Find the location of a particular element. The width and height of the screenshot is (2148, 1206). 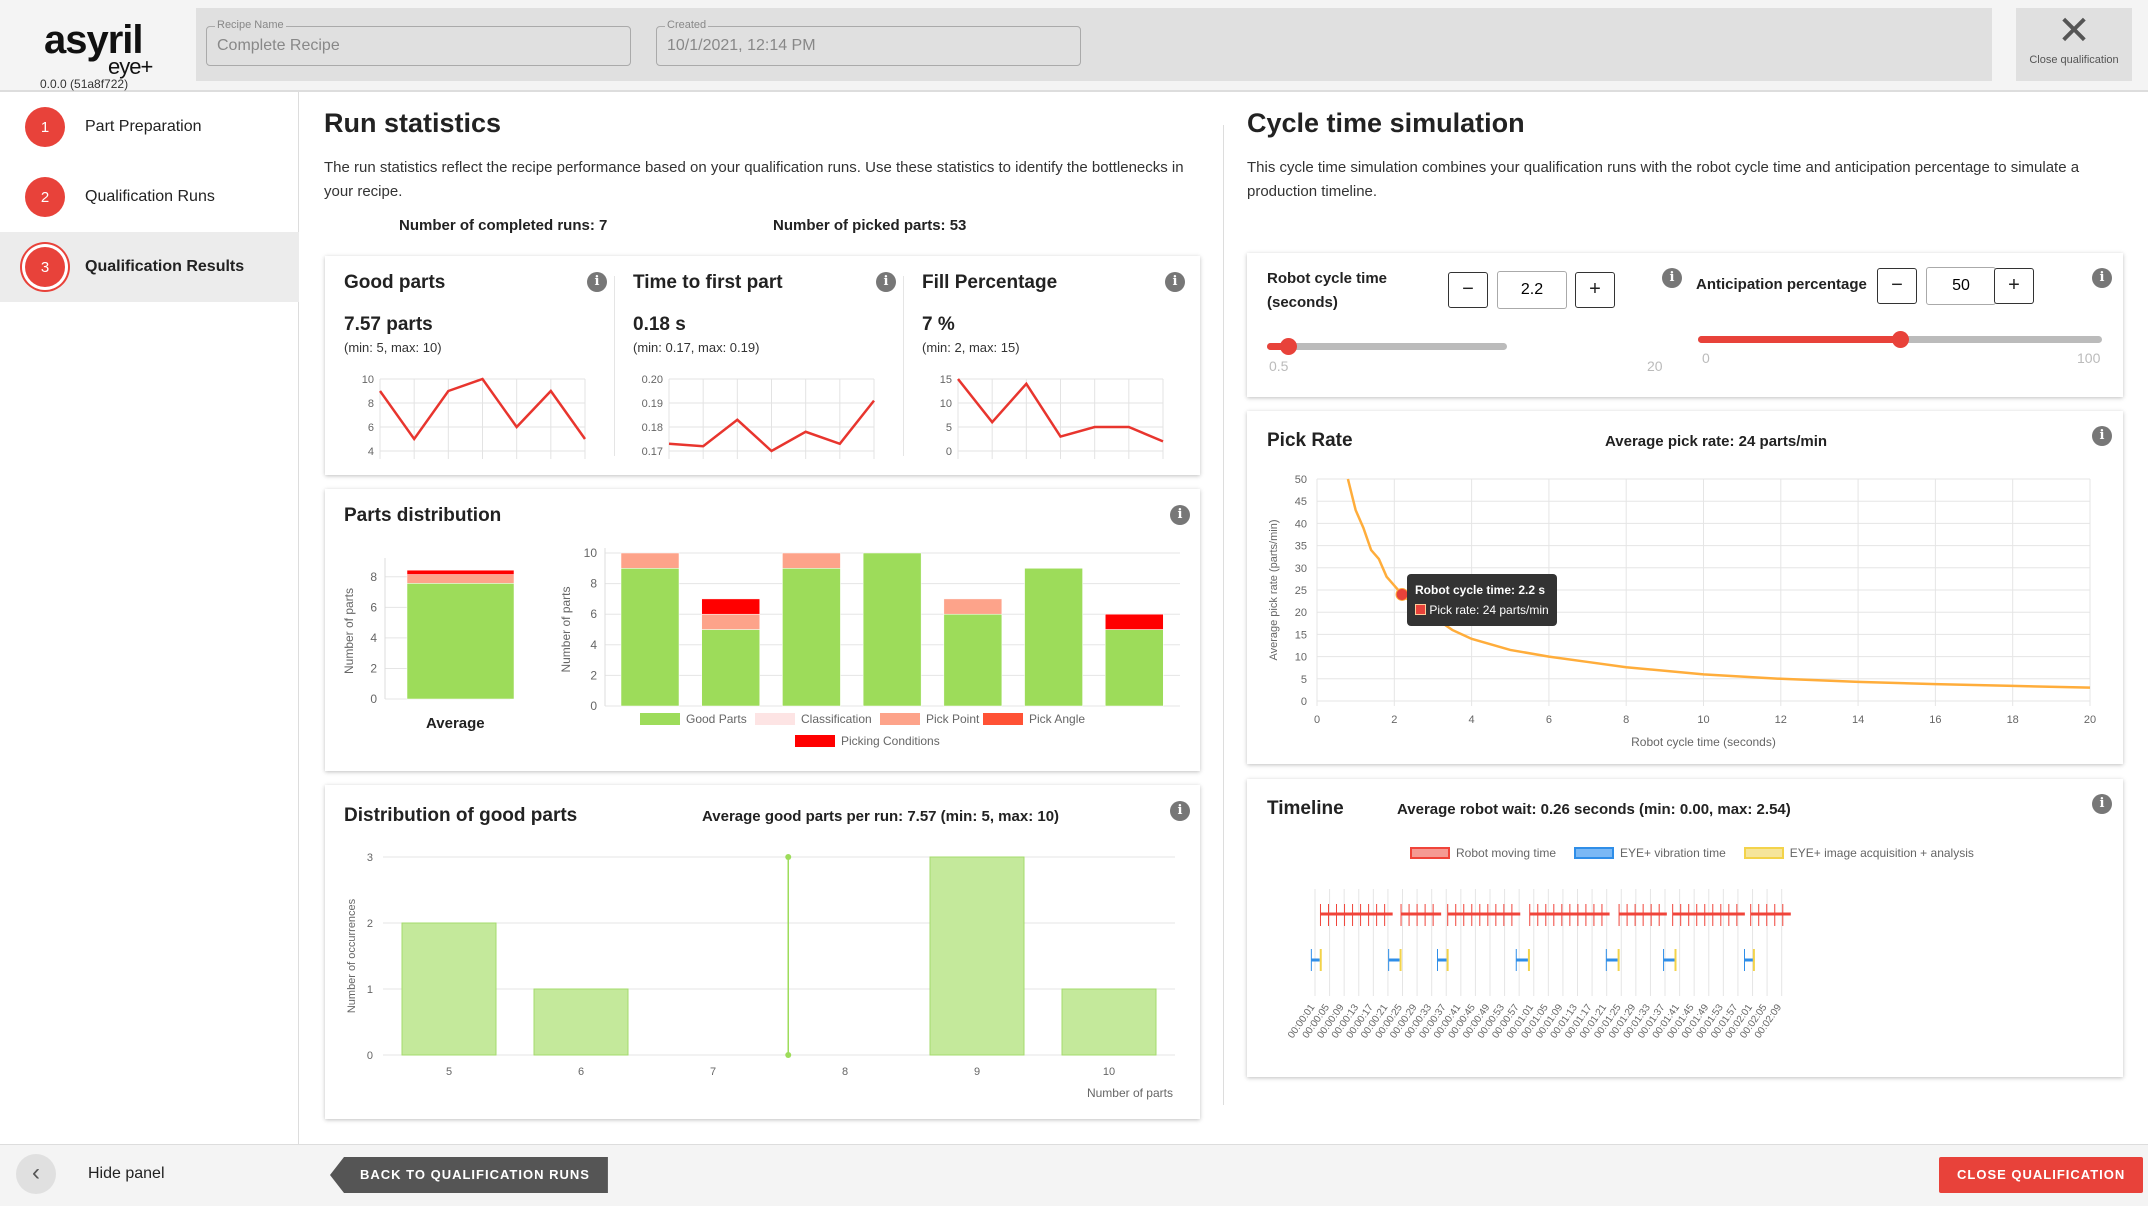

sidebar-item-qualification-results: 3 Qualification Results is located at coordinates (149, 267).